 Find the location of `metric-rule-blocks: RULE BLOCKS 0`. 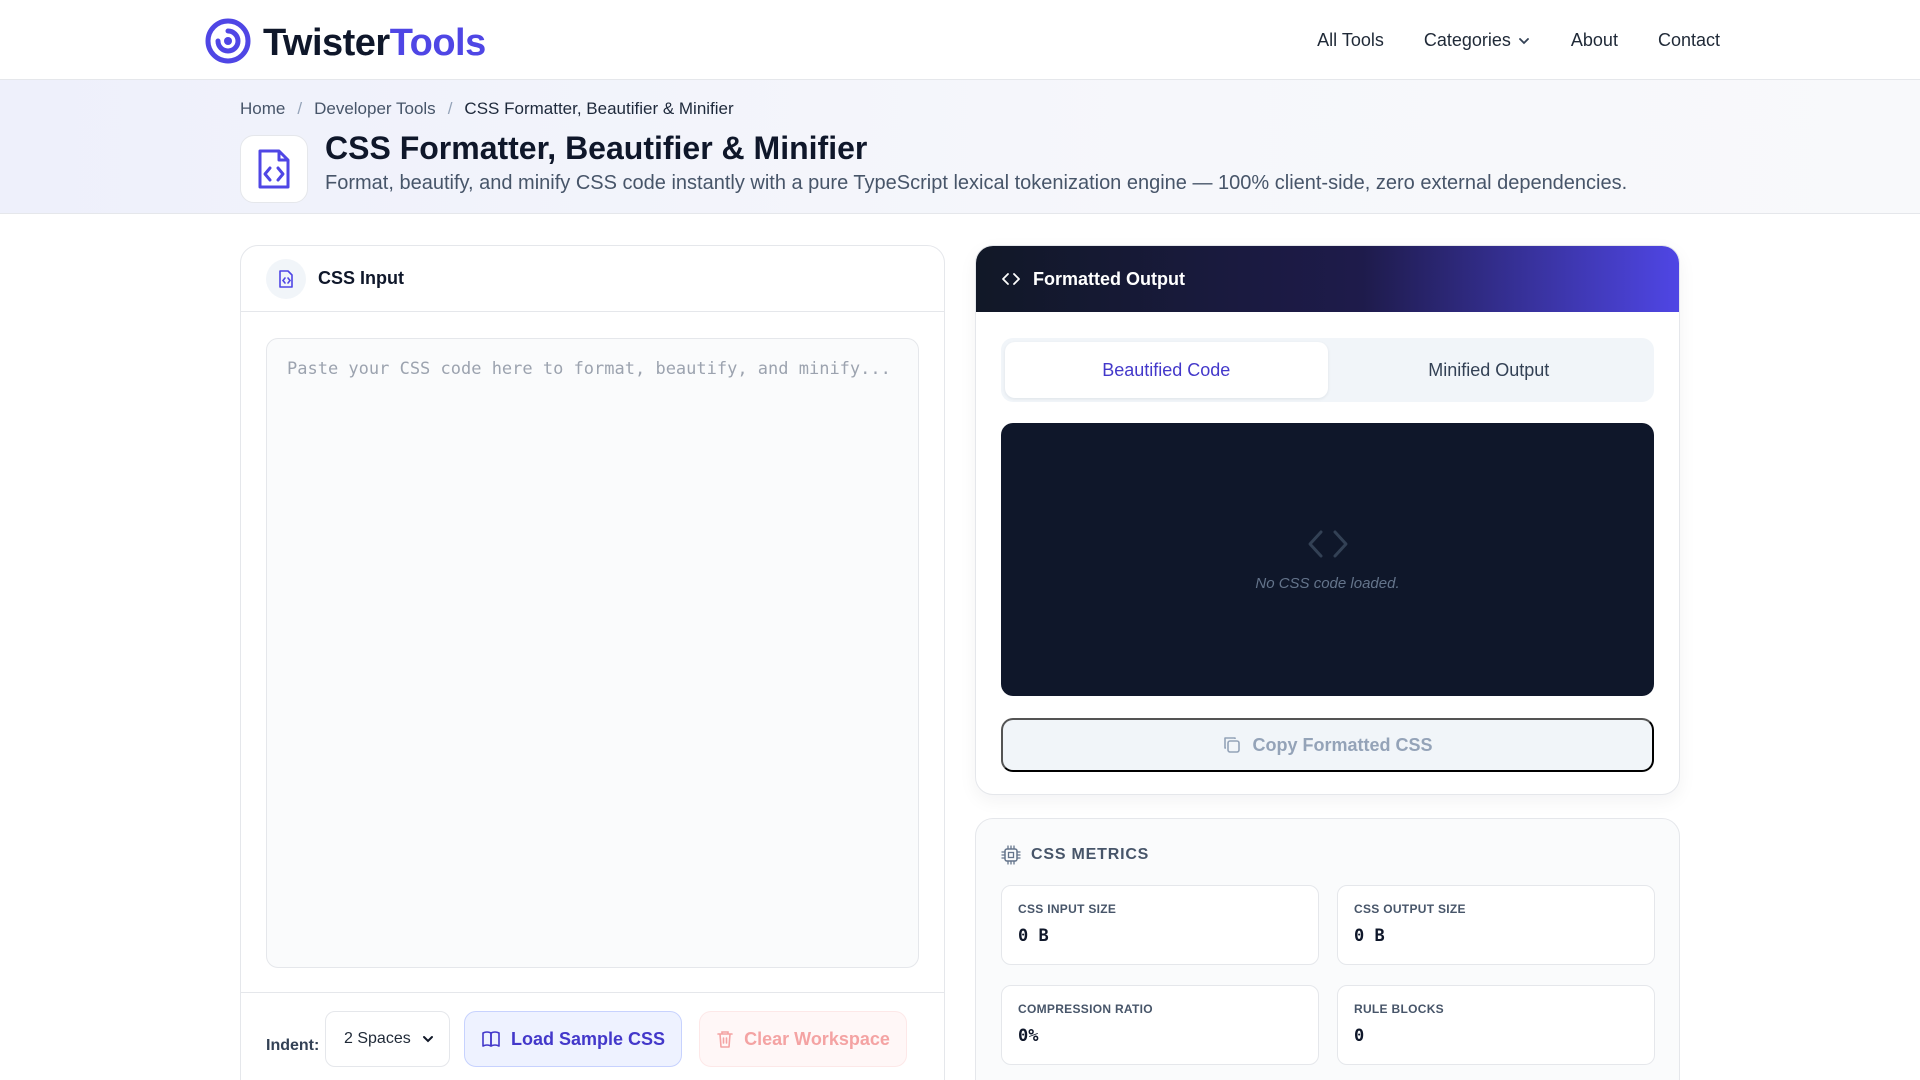

metric-rule-blocks: RULE BLOCKS 0 is located at coordinates (1496, 1025).